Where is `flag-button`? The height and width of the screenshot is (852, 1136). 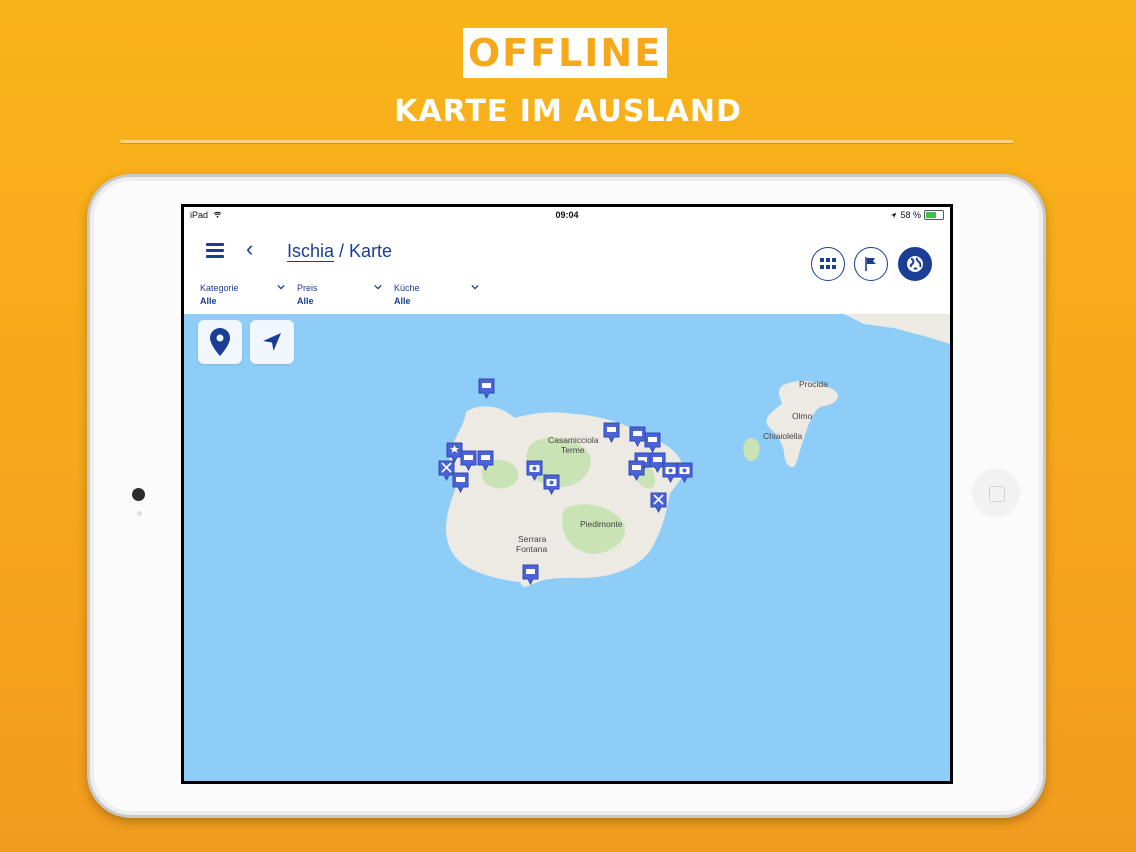 flag-button is located at coordinates (871, 264).